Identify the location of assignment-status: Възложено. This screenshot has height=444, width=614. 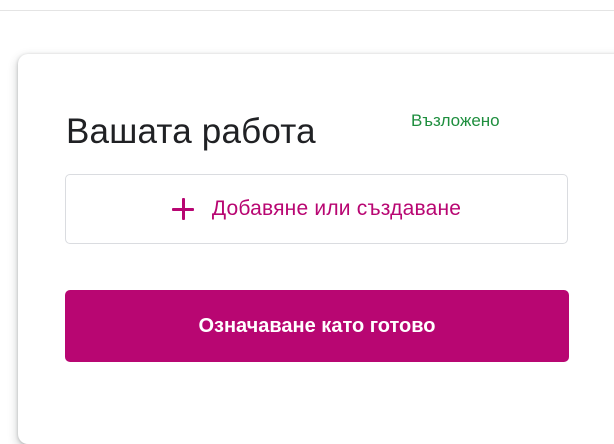
(455, 120).